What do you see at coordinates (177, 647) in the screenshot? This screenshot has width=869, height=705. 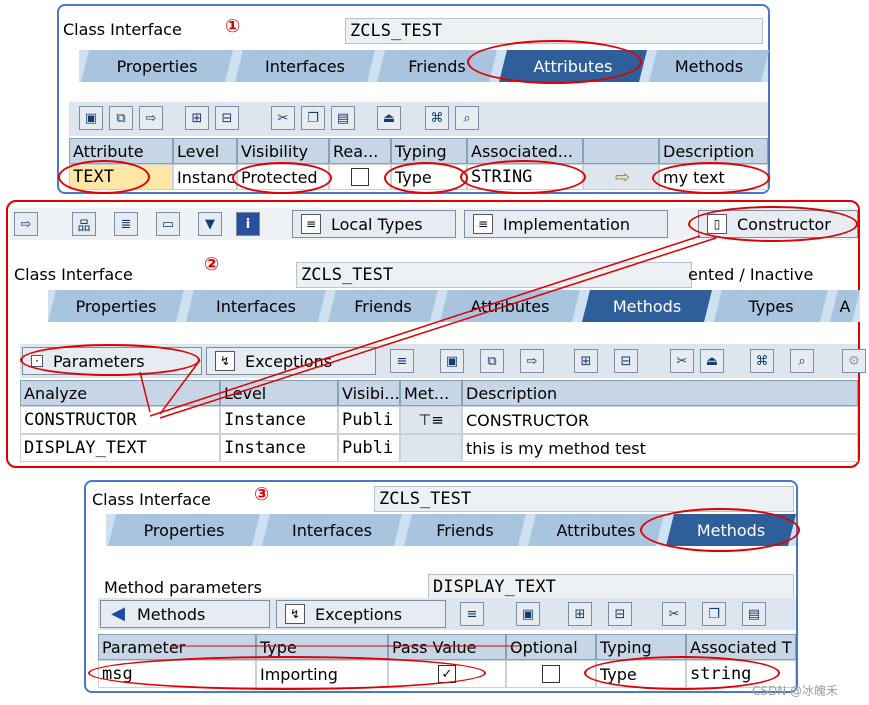 I see `col-parameter: Parameter` at bounding box center [177, 647].